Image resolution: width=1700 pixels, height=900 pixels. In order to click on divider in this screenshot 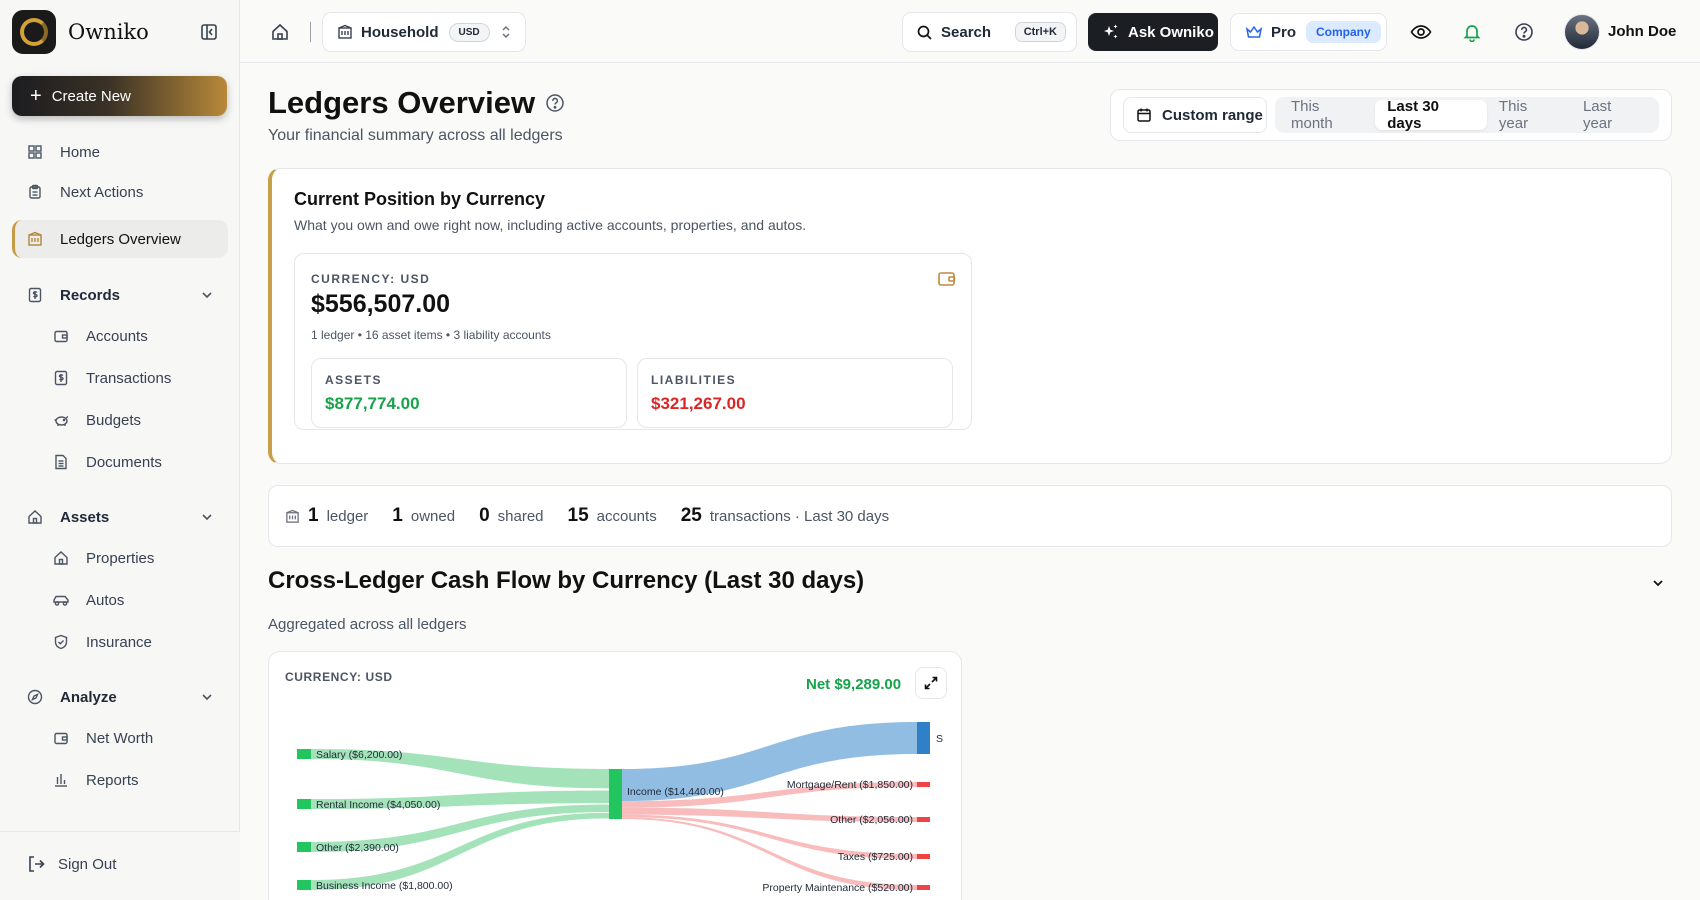, I will do `click(310, 32)`.